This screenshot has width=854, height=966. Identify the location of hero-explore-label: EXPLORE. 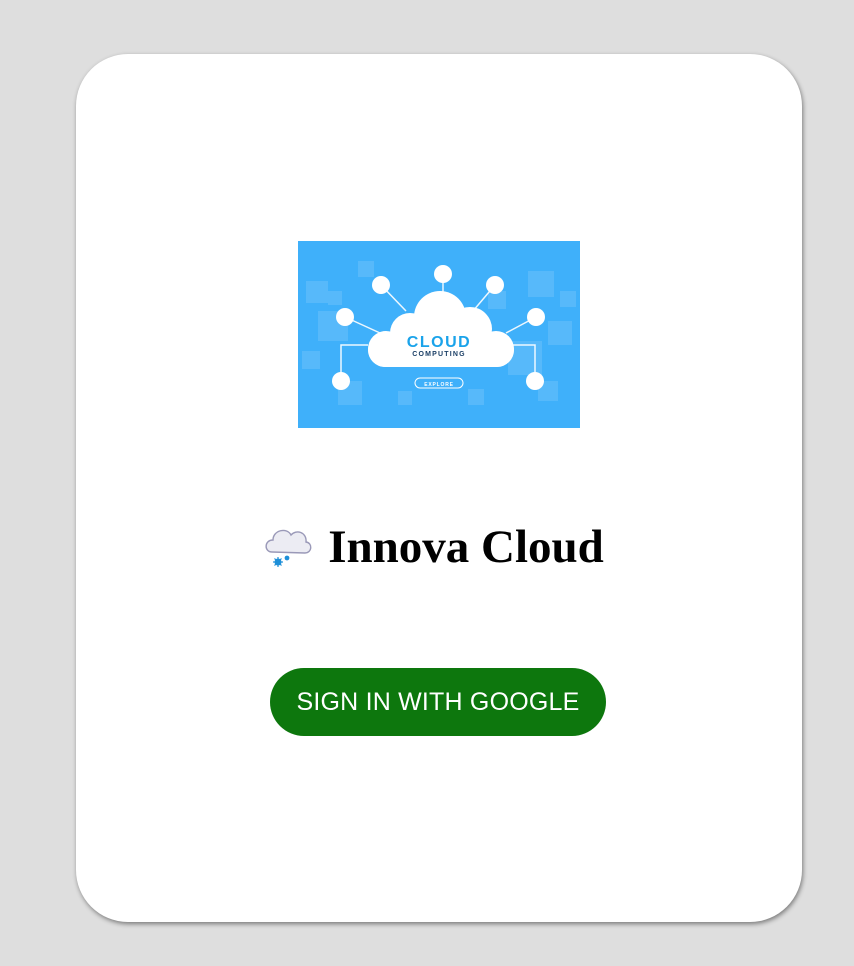
(439, 385).